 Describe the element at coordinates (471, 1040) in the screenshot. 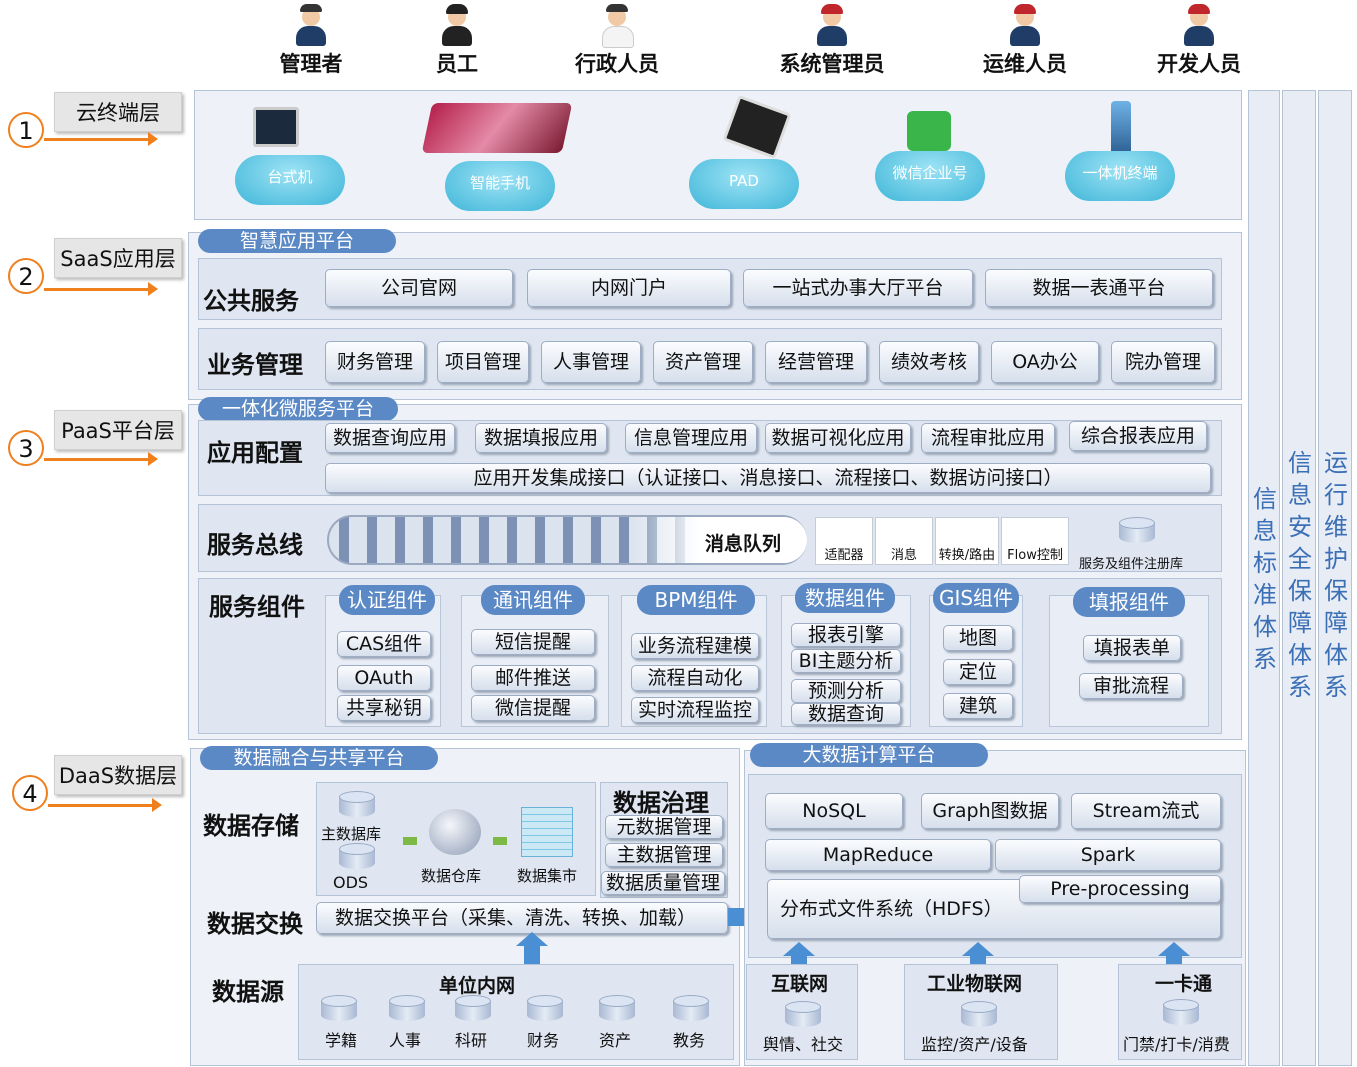

I see `source-item: 科研` at that location.